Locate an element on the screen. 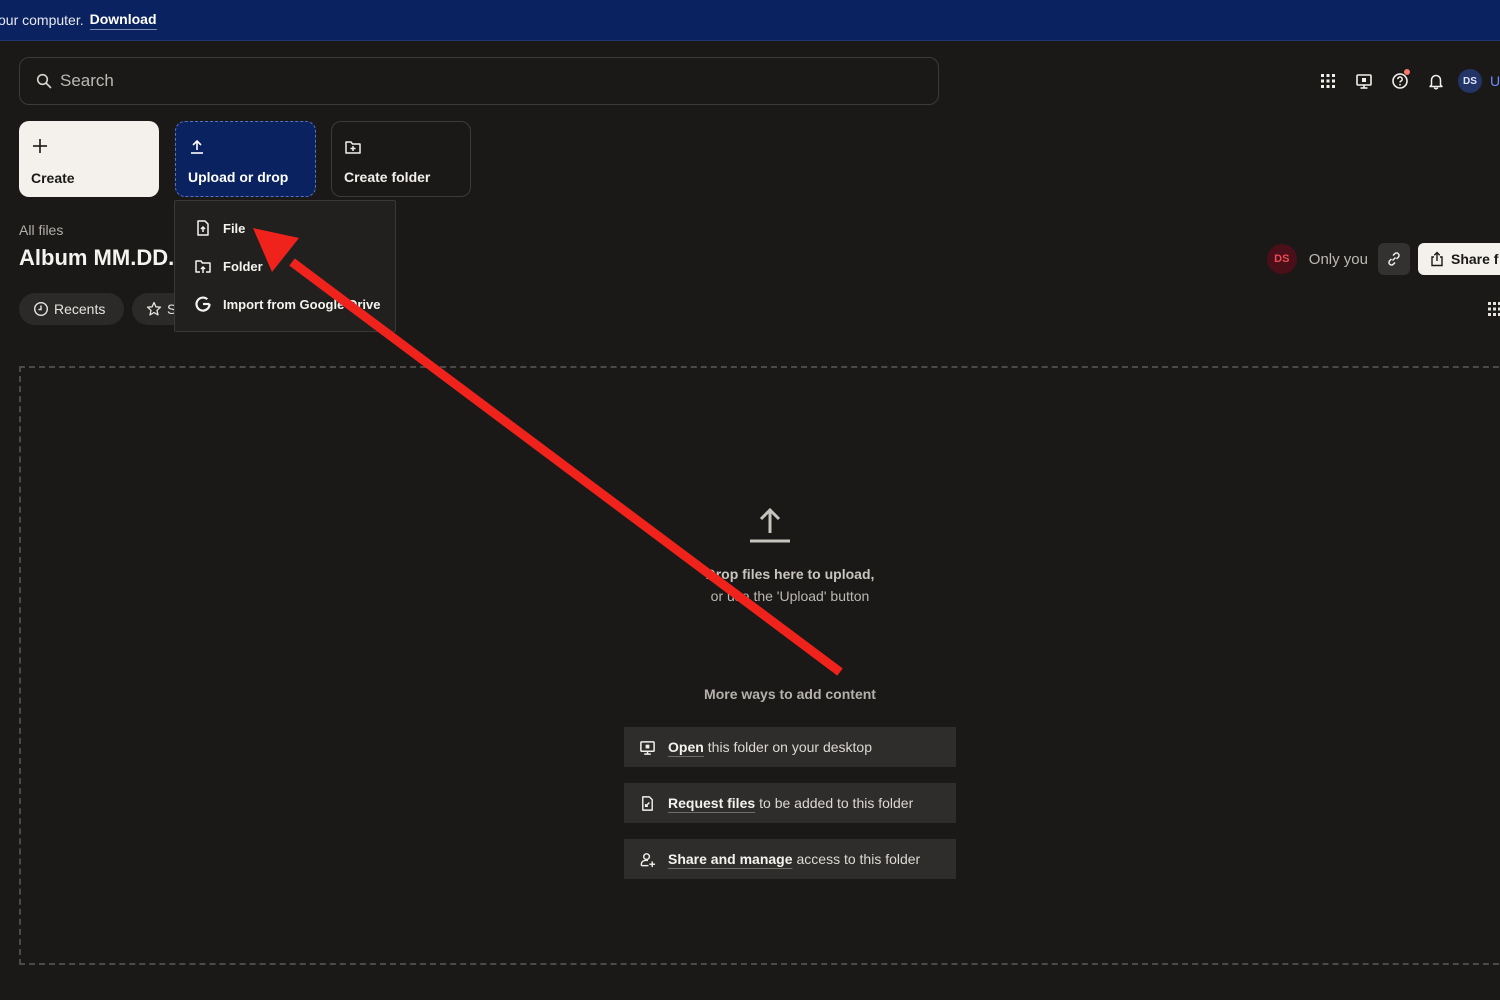 The width and height of the screenshot is (1500, 1000). share-button: Share f is located at coordinates (1459, 259).